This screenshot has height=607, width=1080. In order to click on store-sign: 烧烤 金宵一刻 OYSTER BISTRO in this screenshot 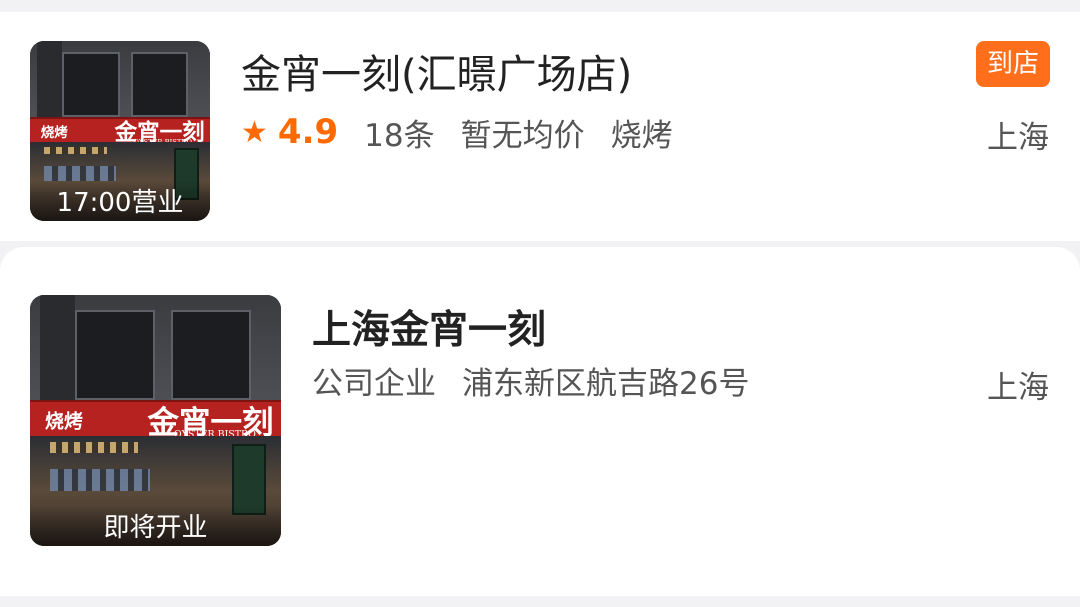, I will do `click(155, 420)`.